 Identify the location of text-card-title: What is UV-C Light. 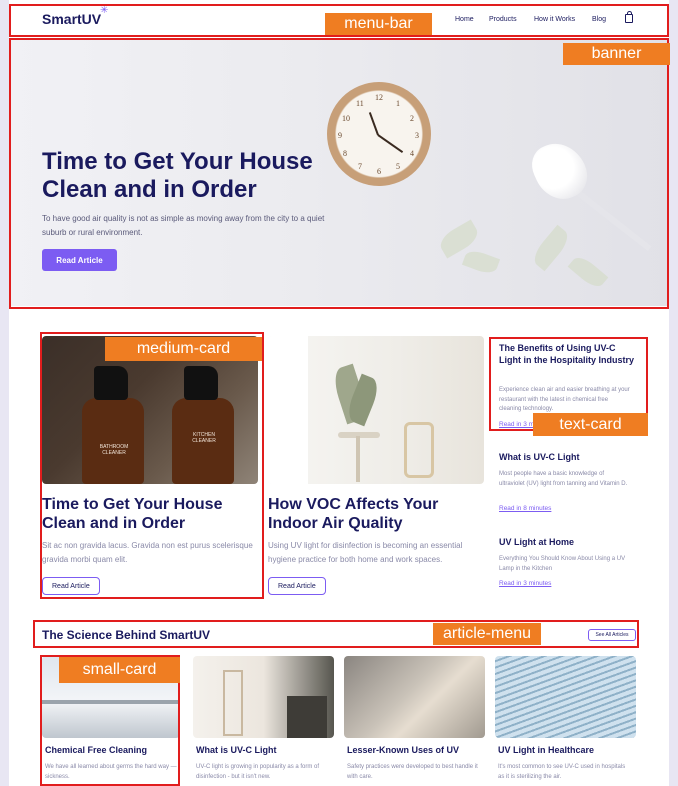
(569, 457).